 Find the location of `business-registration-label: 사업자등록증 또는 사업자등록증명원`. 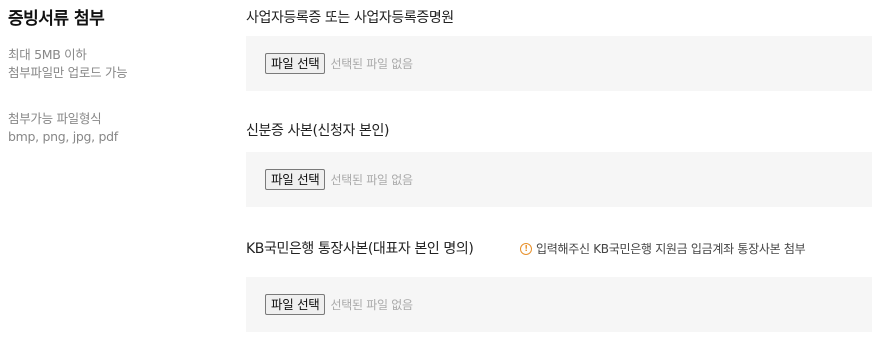

business-registration-label: 사업자등록증 또는 사업자등록증명원 is located at coordinates (350, 18).